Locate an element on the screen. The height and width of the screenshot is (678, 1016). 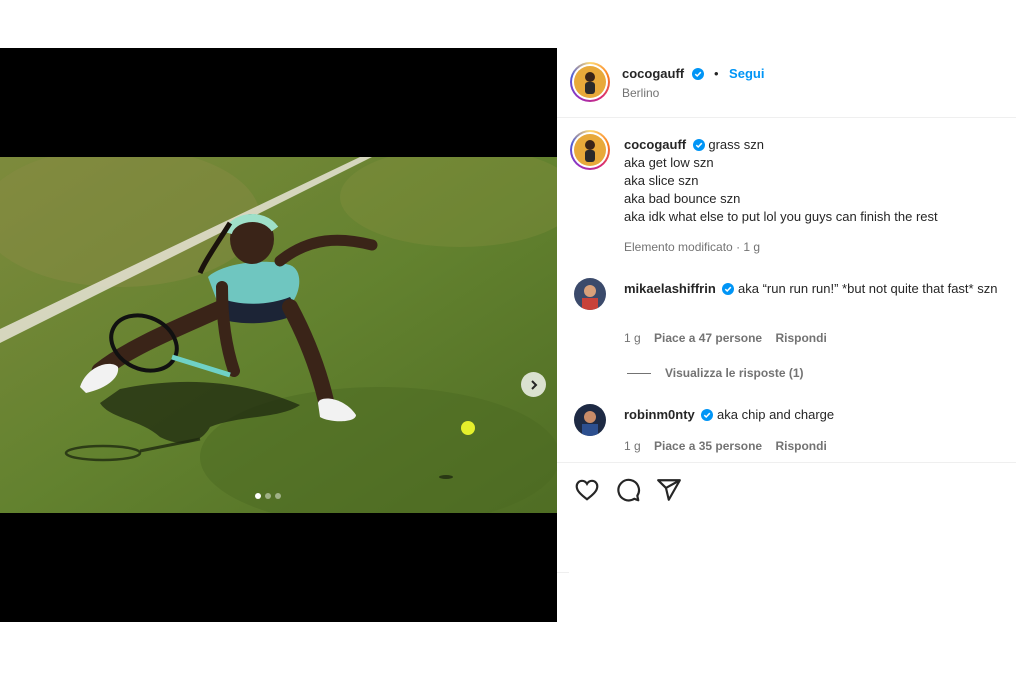
heart-icon is located at coordinates (587, 490).